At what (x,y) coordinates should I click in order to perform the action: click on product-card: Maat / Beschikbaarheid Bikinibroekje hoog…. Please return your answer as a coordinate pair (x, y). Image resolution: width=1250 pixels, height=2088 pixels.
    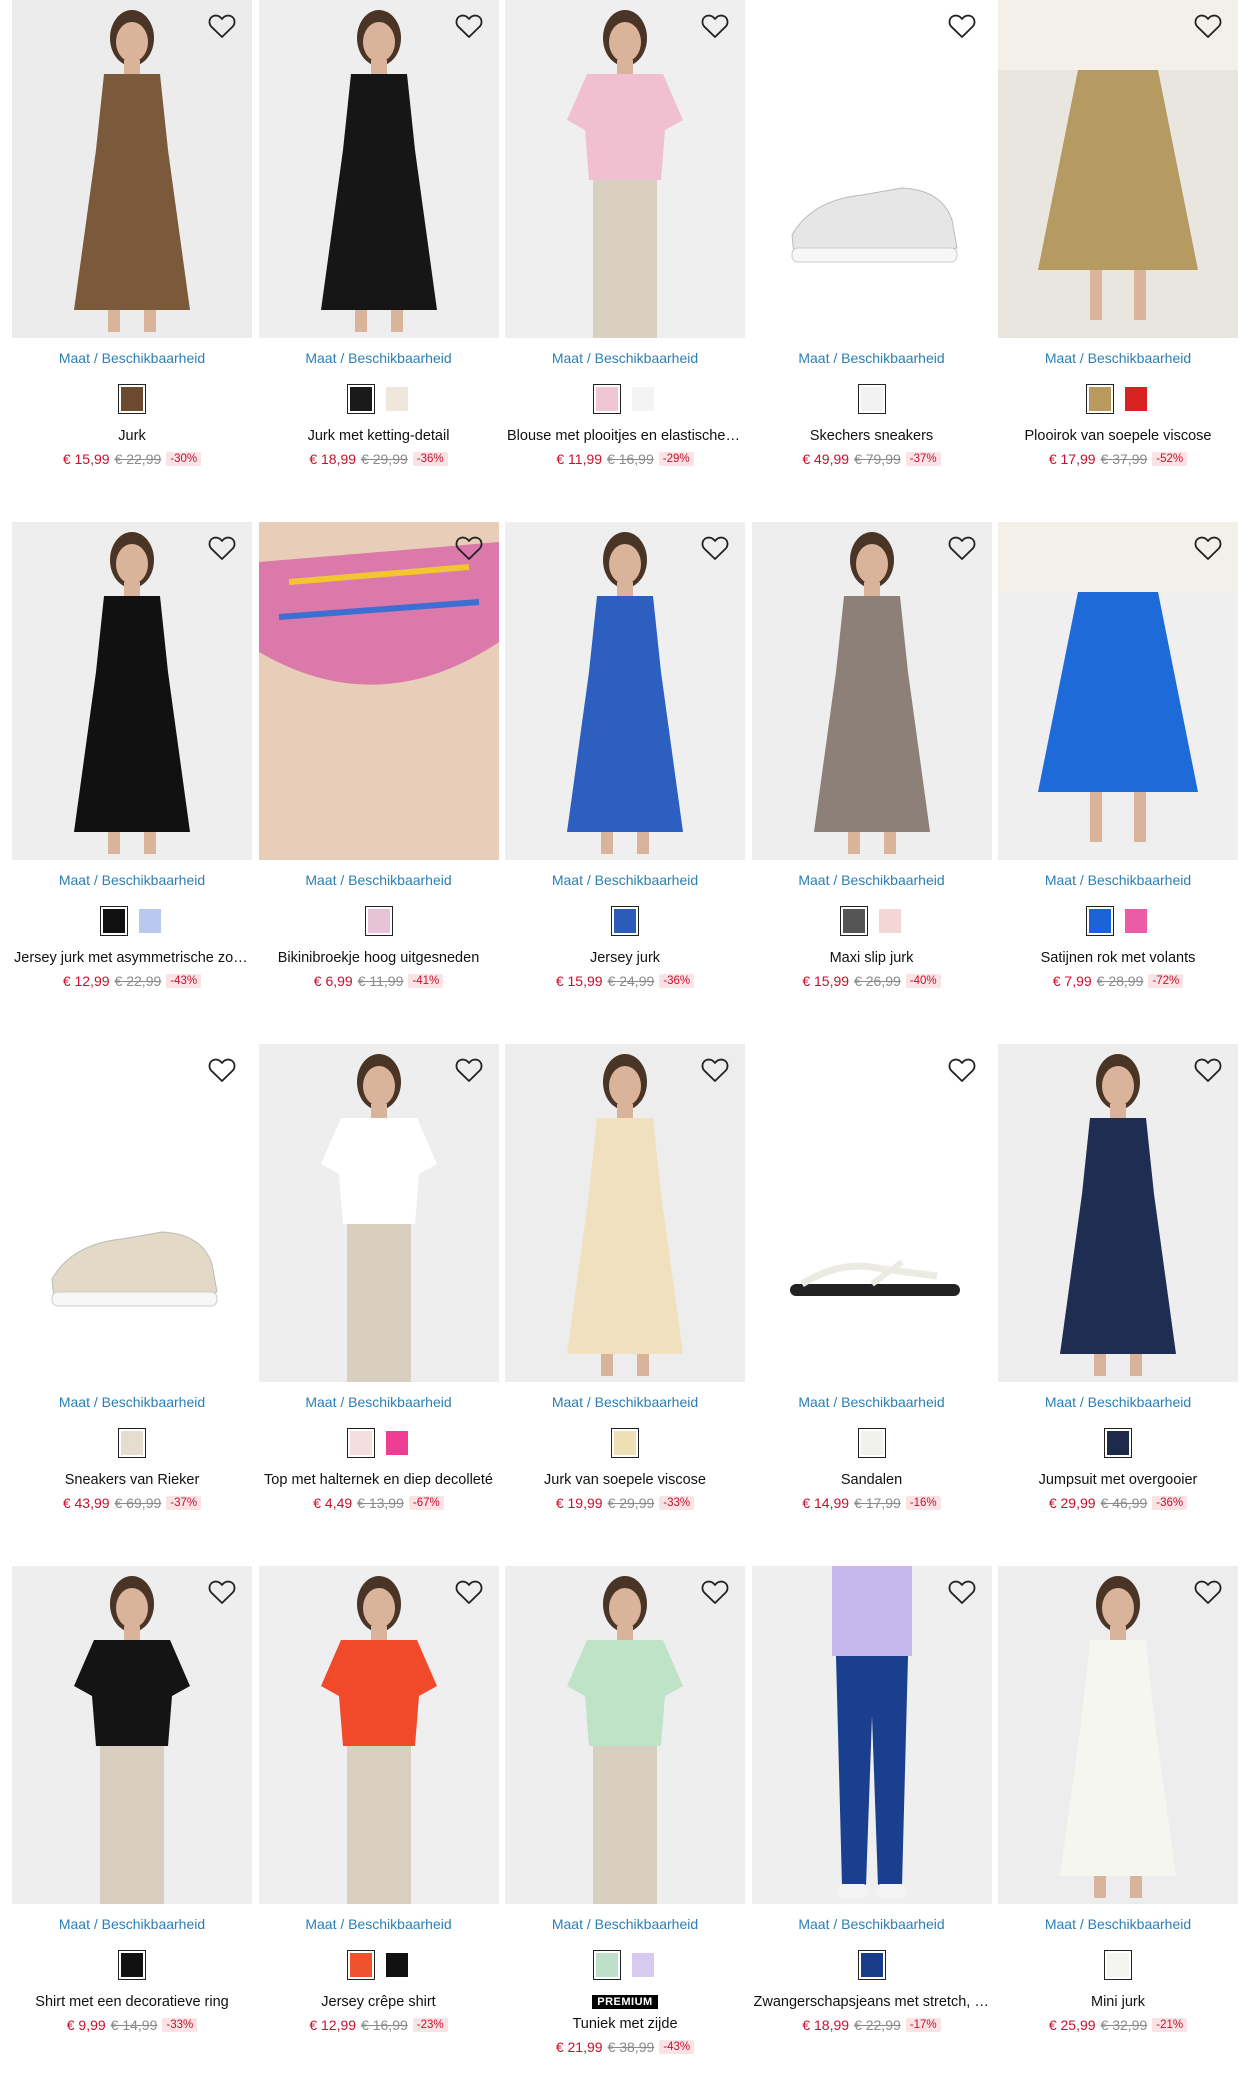
    Looking at the image, I should click on (378, 783).